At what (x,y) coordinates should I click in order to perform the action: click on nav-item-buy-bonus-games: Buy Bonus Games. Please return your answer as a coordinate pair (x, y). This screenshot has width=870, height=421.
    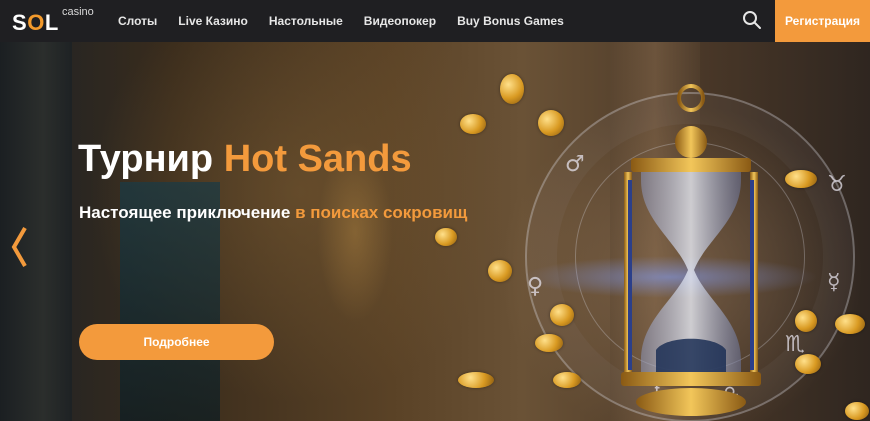
    Looking at the image, I should click on (510, 21).